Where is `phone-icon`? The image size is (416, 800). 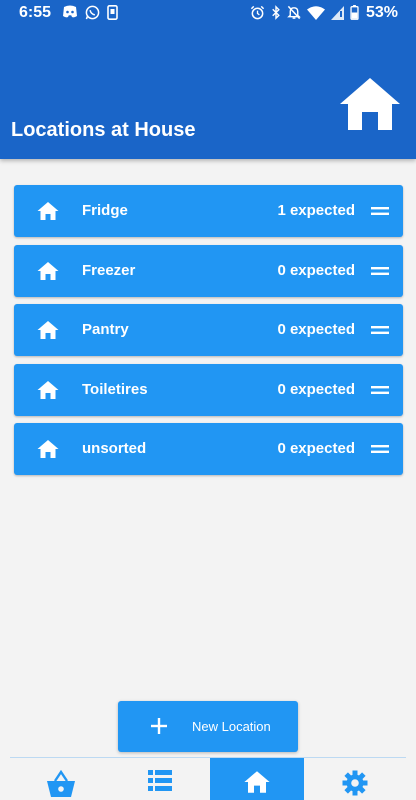 phone-icon is located at coordinates (112, 12).